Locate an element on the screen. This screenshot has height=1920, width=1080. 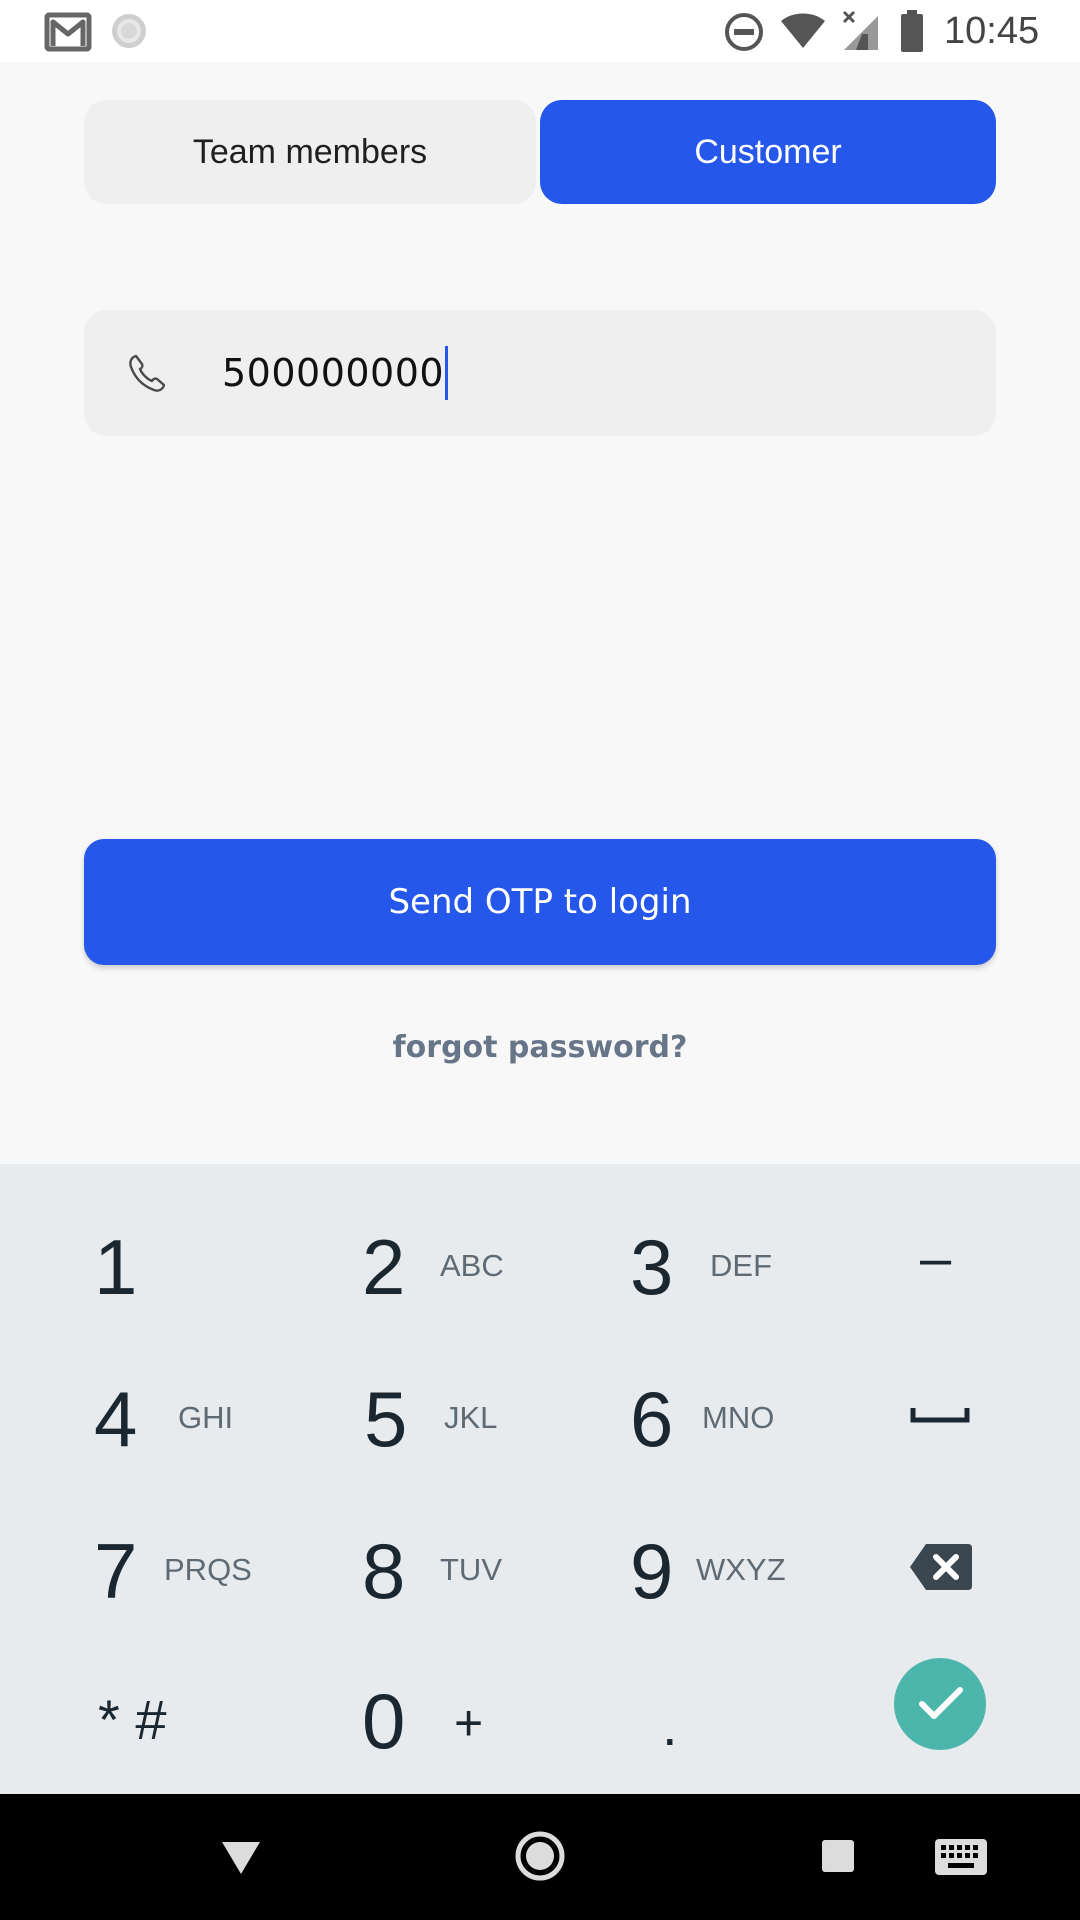
key-8: 8 TUV is located at coordinates (445, 1570).